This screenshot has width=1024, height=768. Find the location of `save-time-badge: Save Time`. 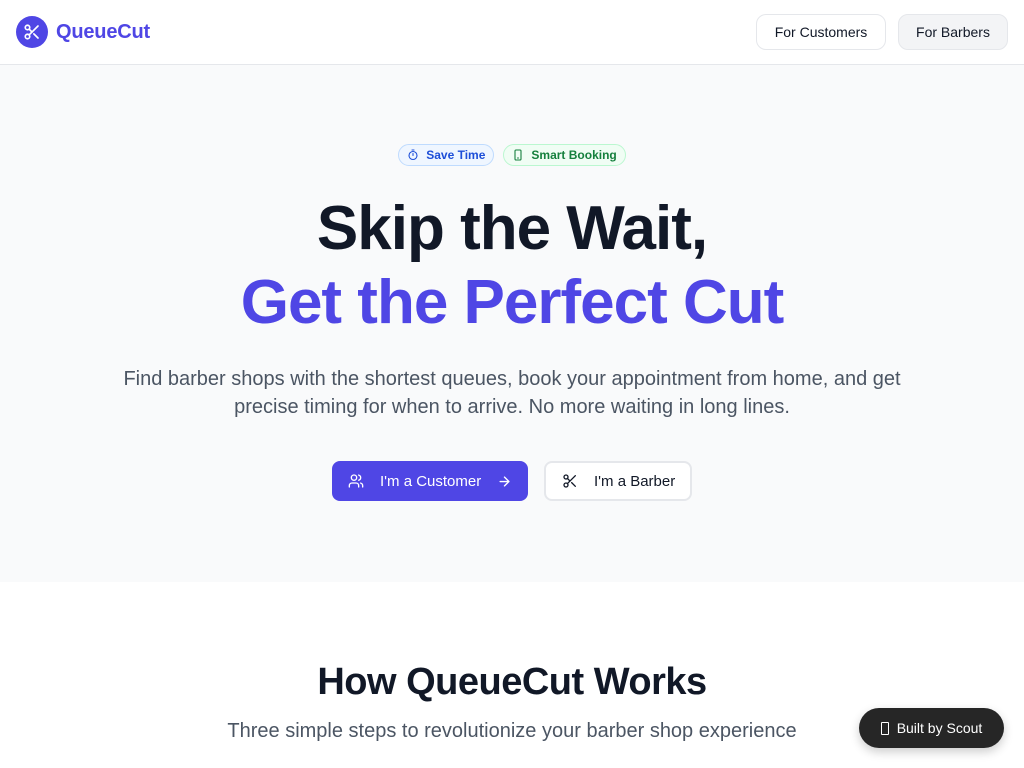

save-time-badge: Save Time is located at coordinates (446, 155).